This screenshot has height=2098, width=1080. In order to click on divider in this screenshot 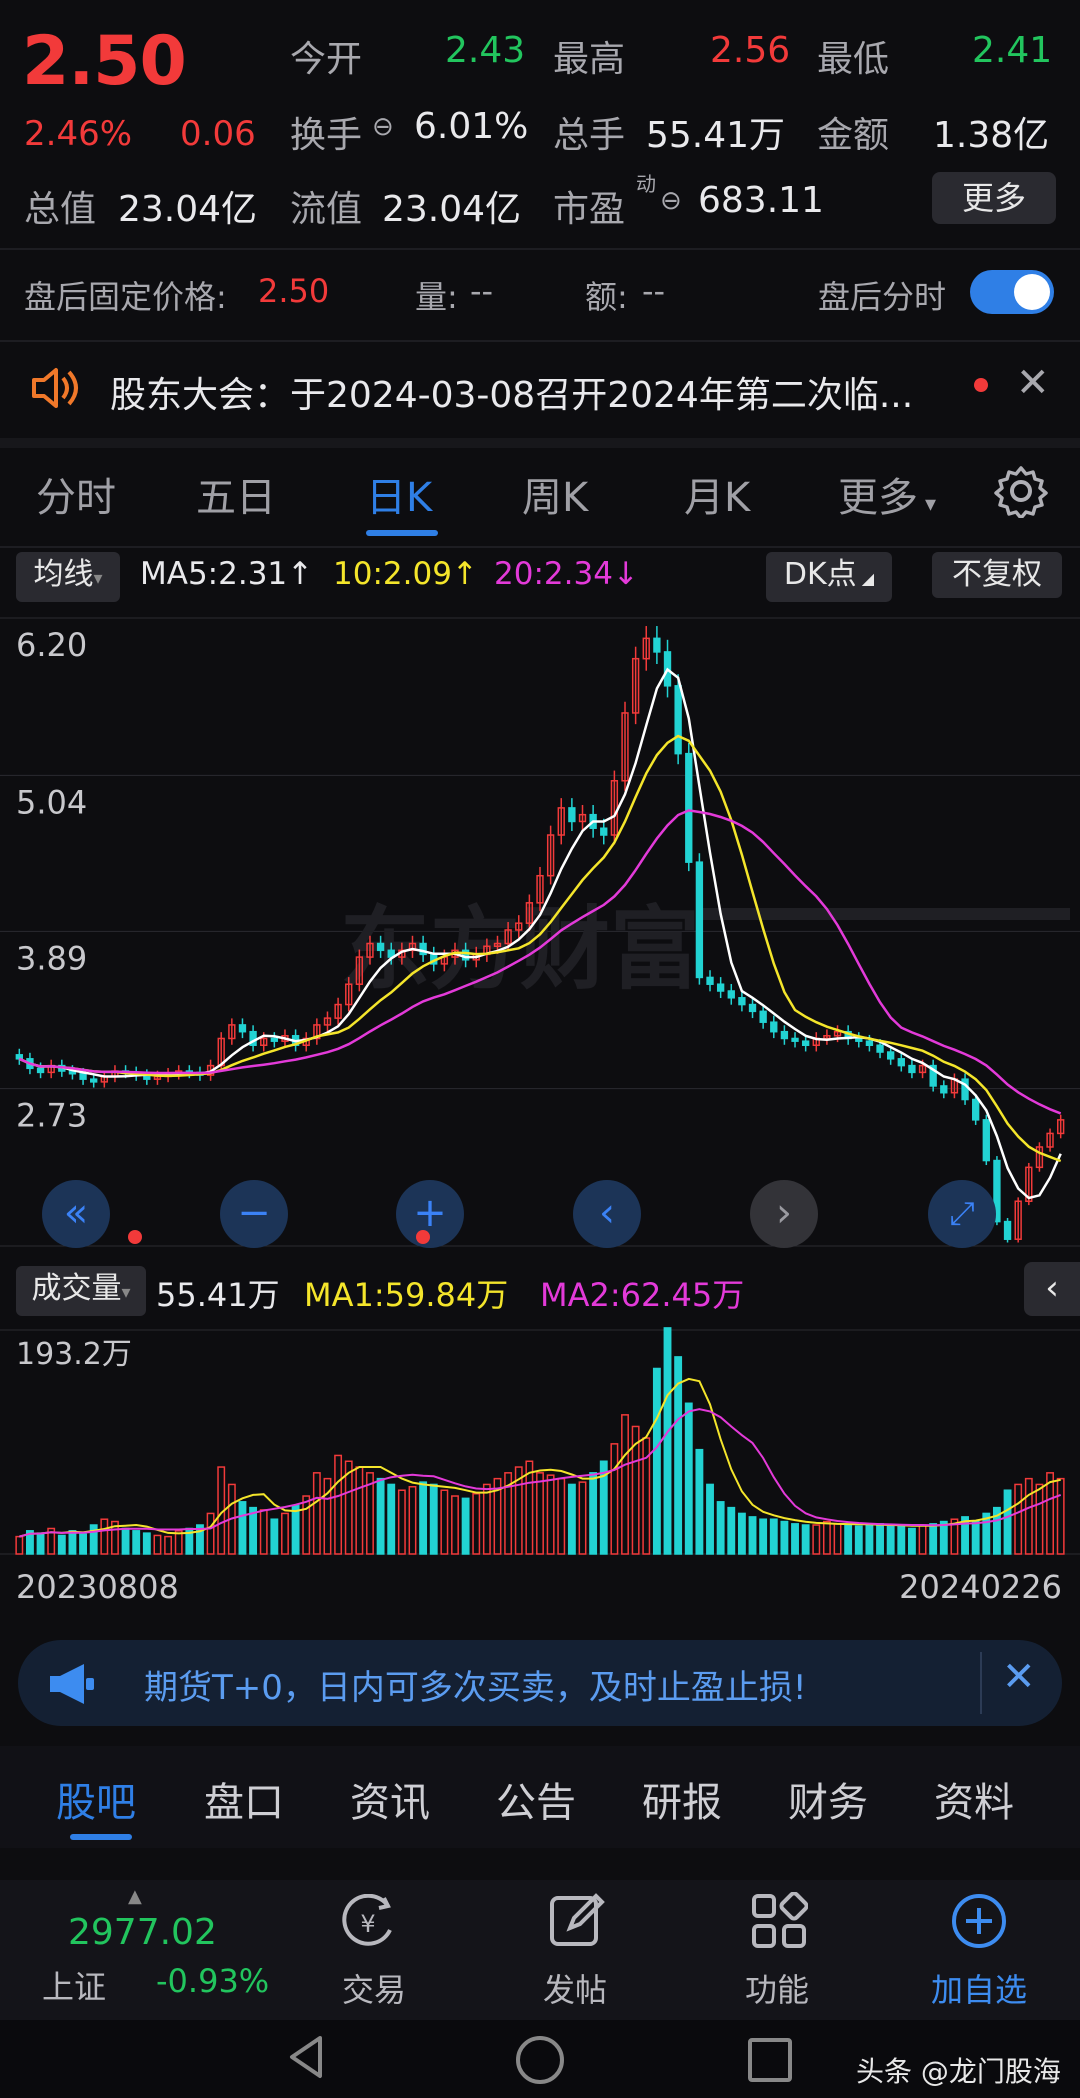, I will do `click(540, 341)`.